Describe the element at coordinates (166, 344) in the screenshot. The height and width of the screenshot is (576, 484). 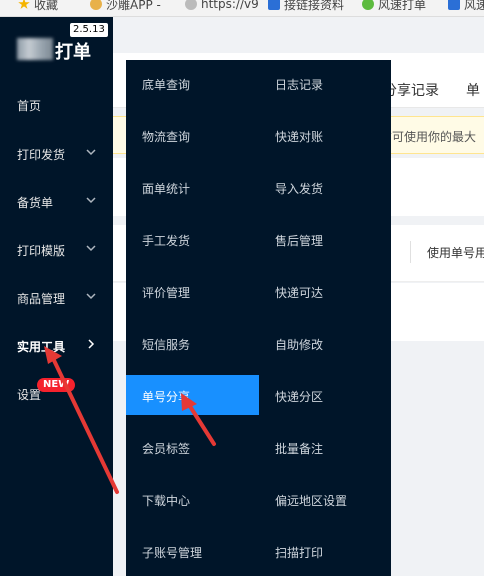
I see `menu-item-sms: 短信服务` at that location.